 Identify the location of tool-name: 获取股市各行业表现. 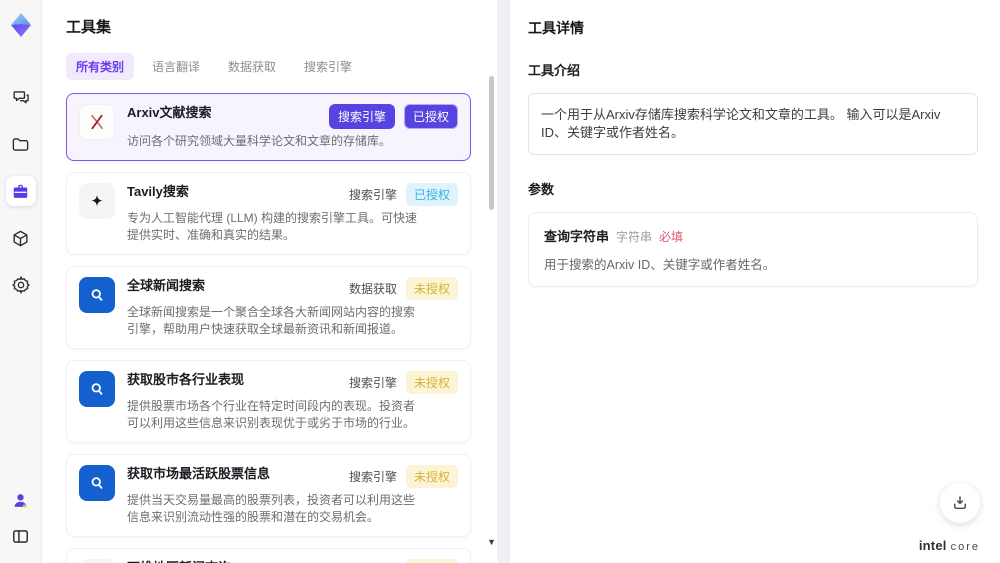
(186, 379).